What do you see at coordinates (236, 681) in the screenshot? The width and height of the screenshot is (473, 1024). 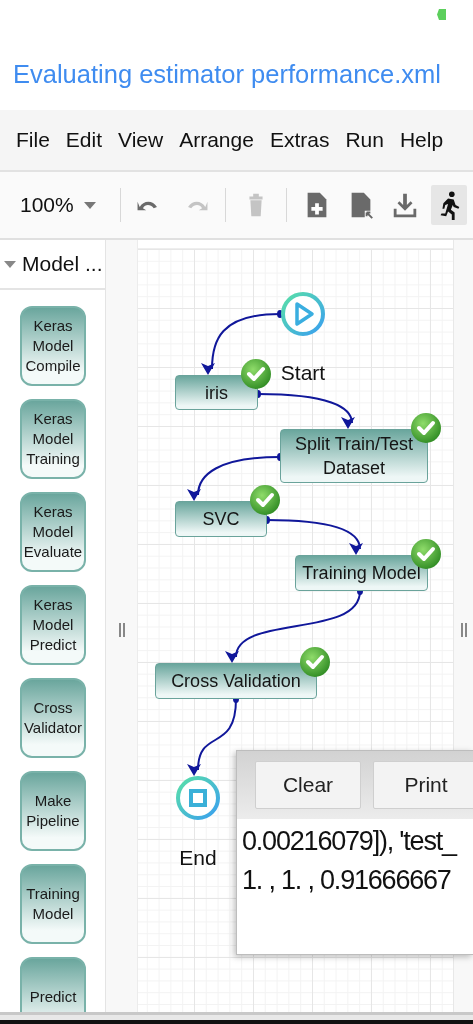 I see `process-node: Cross Validation` at bounding box center [236, 681].